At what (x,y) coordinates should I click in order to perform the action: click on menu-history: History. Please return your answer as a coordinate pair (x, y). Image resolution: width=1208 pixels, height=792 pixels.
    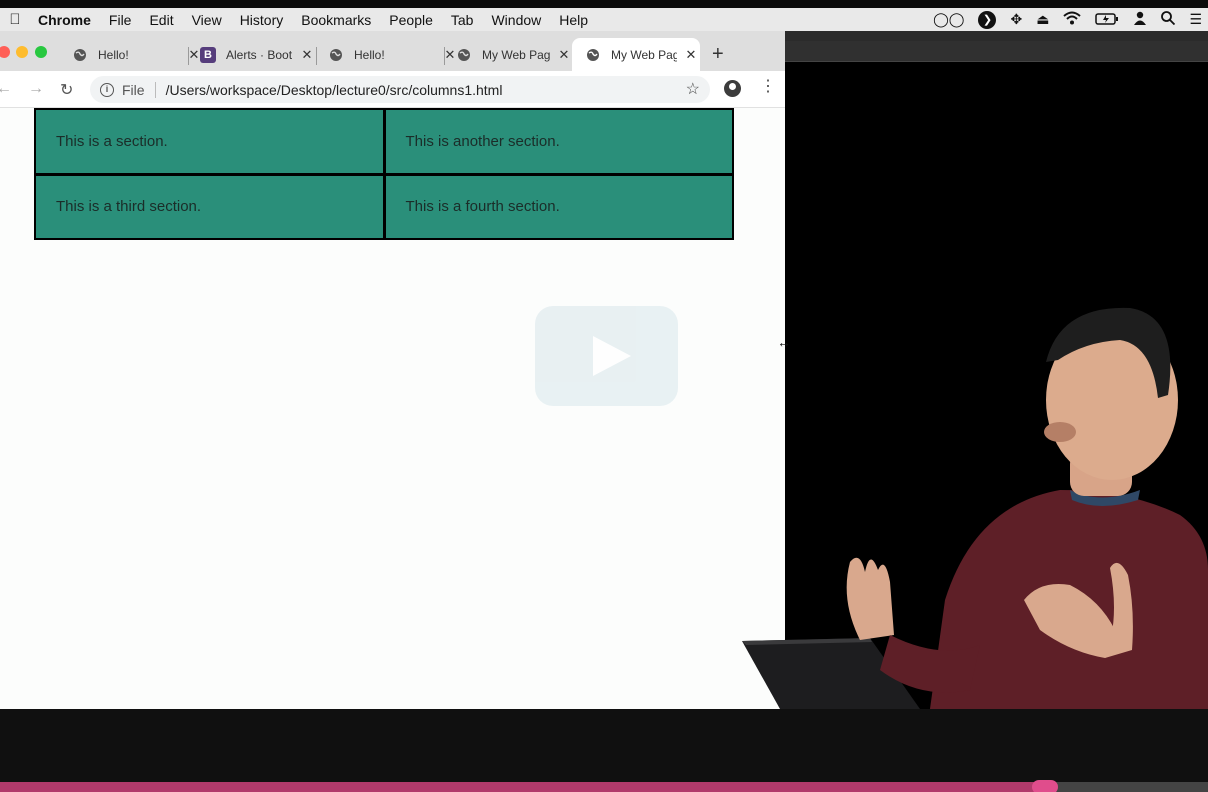
    Looking at the image, I should click on (262, 20).